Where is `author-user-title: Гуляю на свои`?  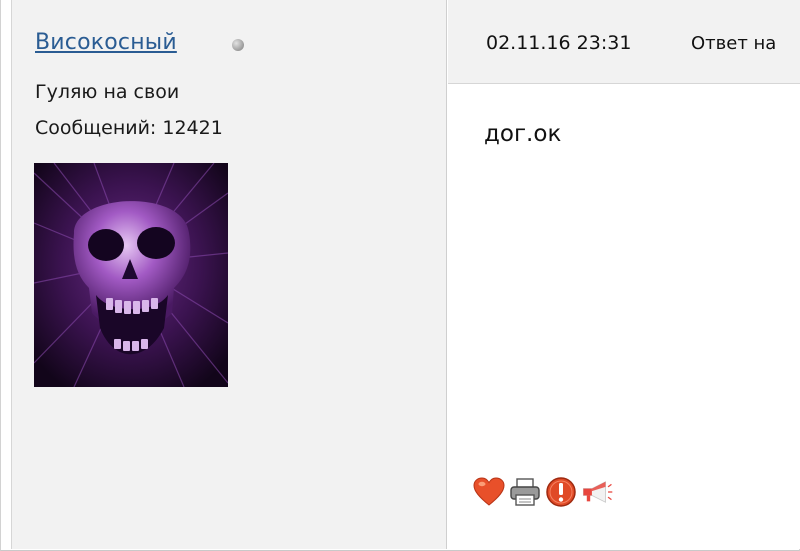
author-user-title: Гуляю на свои is located at coordinates (107, 92).